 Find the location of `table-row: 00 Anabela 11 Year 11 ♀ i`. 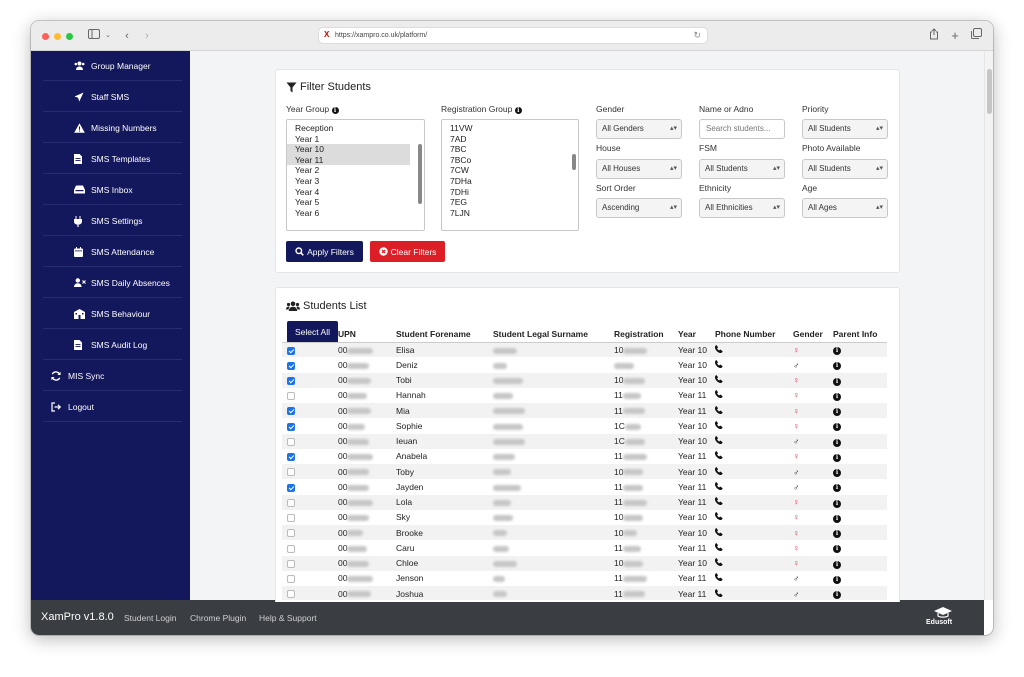

table-row: 00 Anabela 11 Year 11 ♀ i is located at coordinates (584, 456).